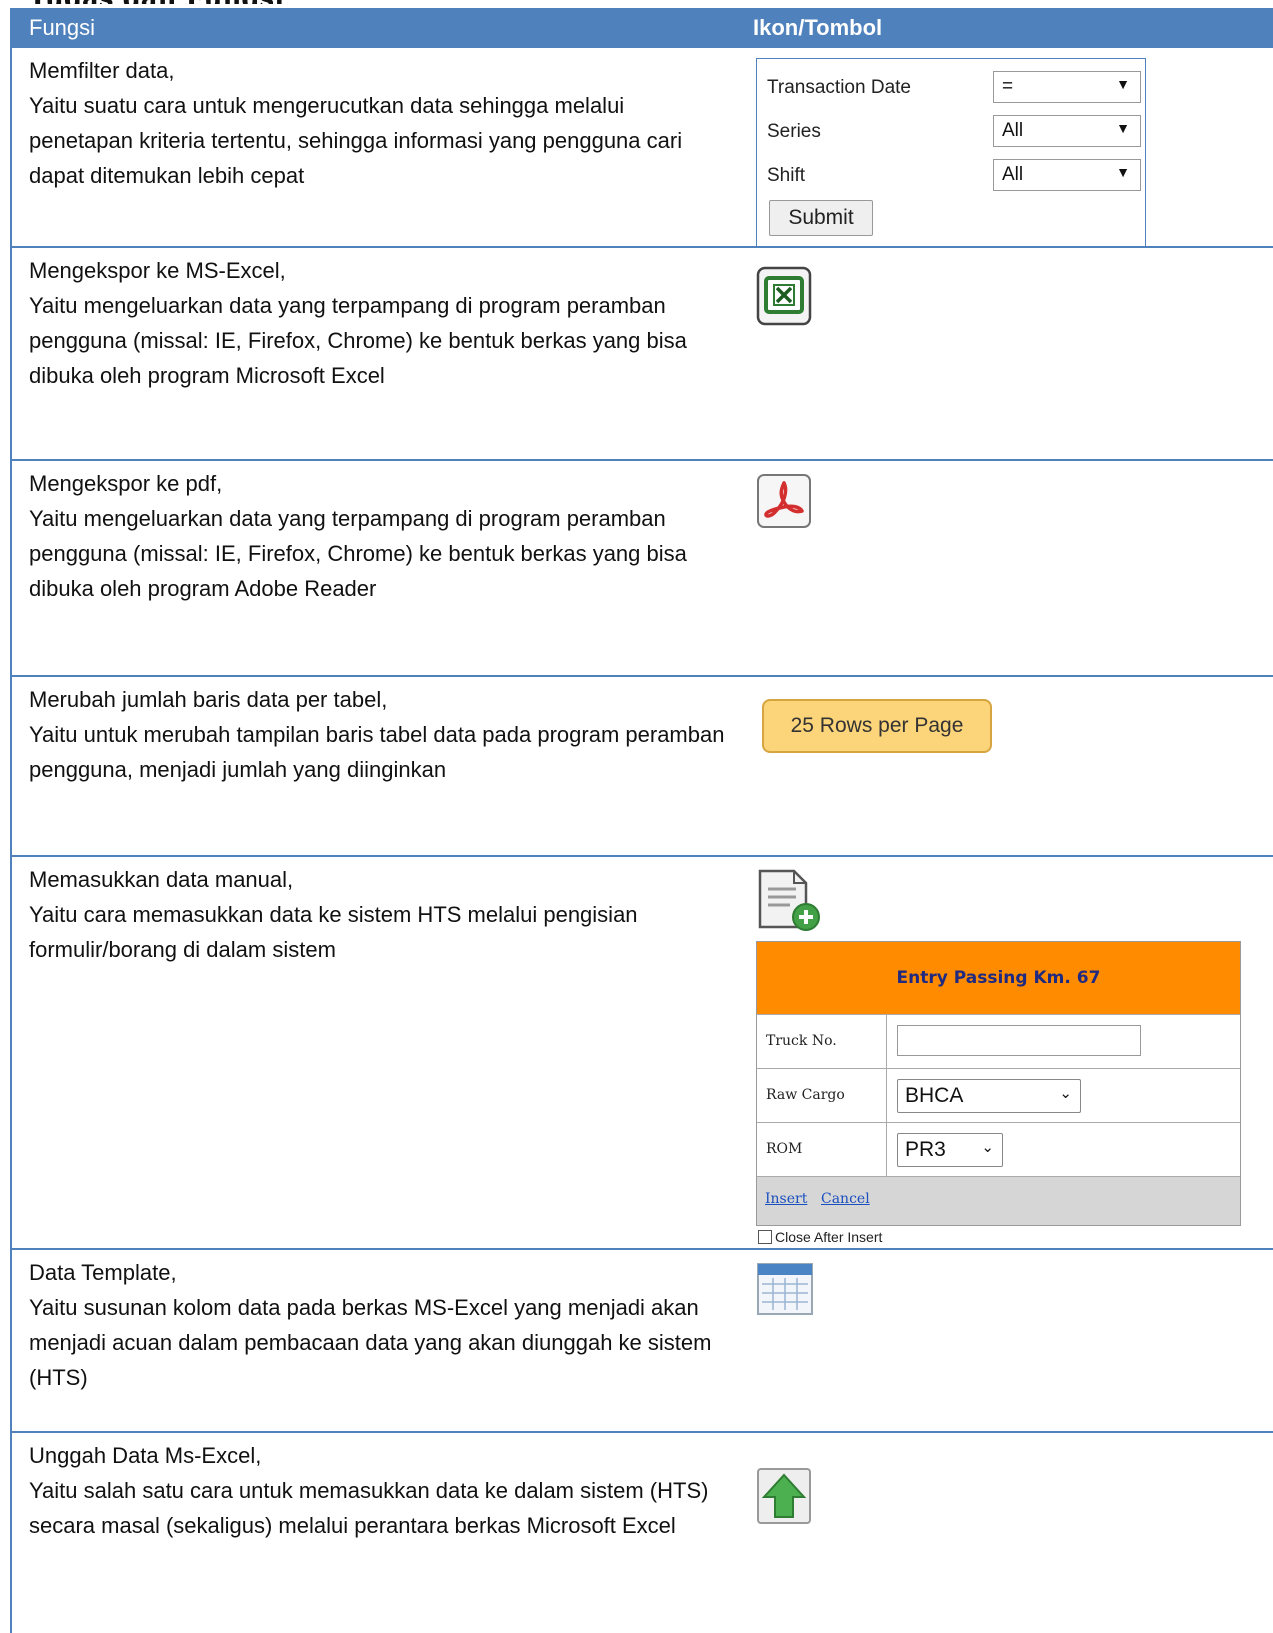  Describe the element at coordinates (818, 27) in the screenshot. I see `header-ikon-tombol: Ikon/Tombol` at that location.